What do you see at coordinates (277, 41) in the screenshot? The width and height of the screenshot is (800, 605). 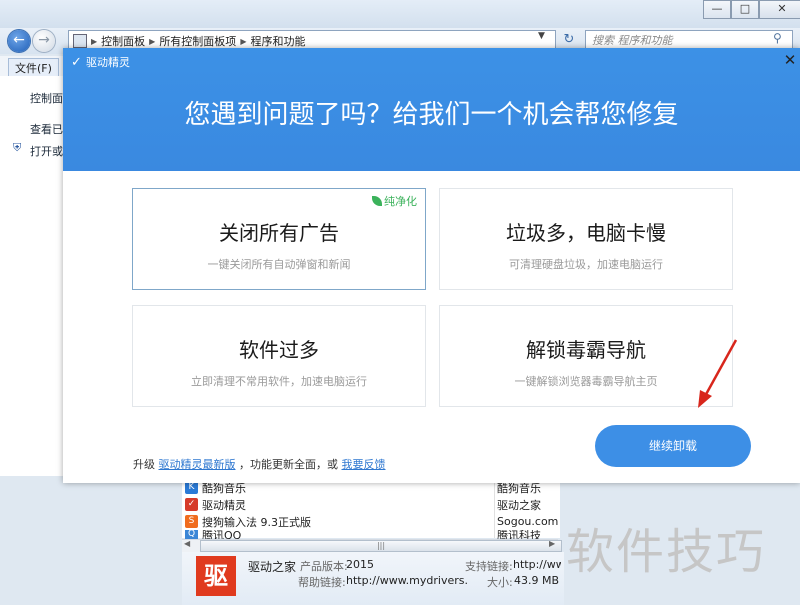 I see `breadcrumb-programs: 程序和功能` at bounding box center [277, 41].